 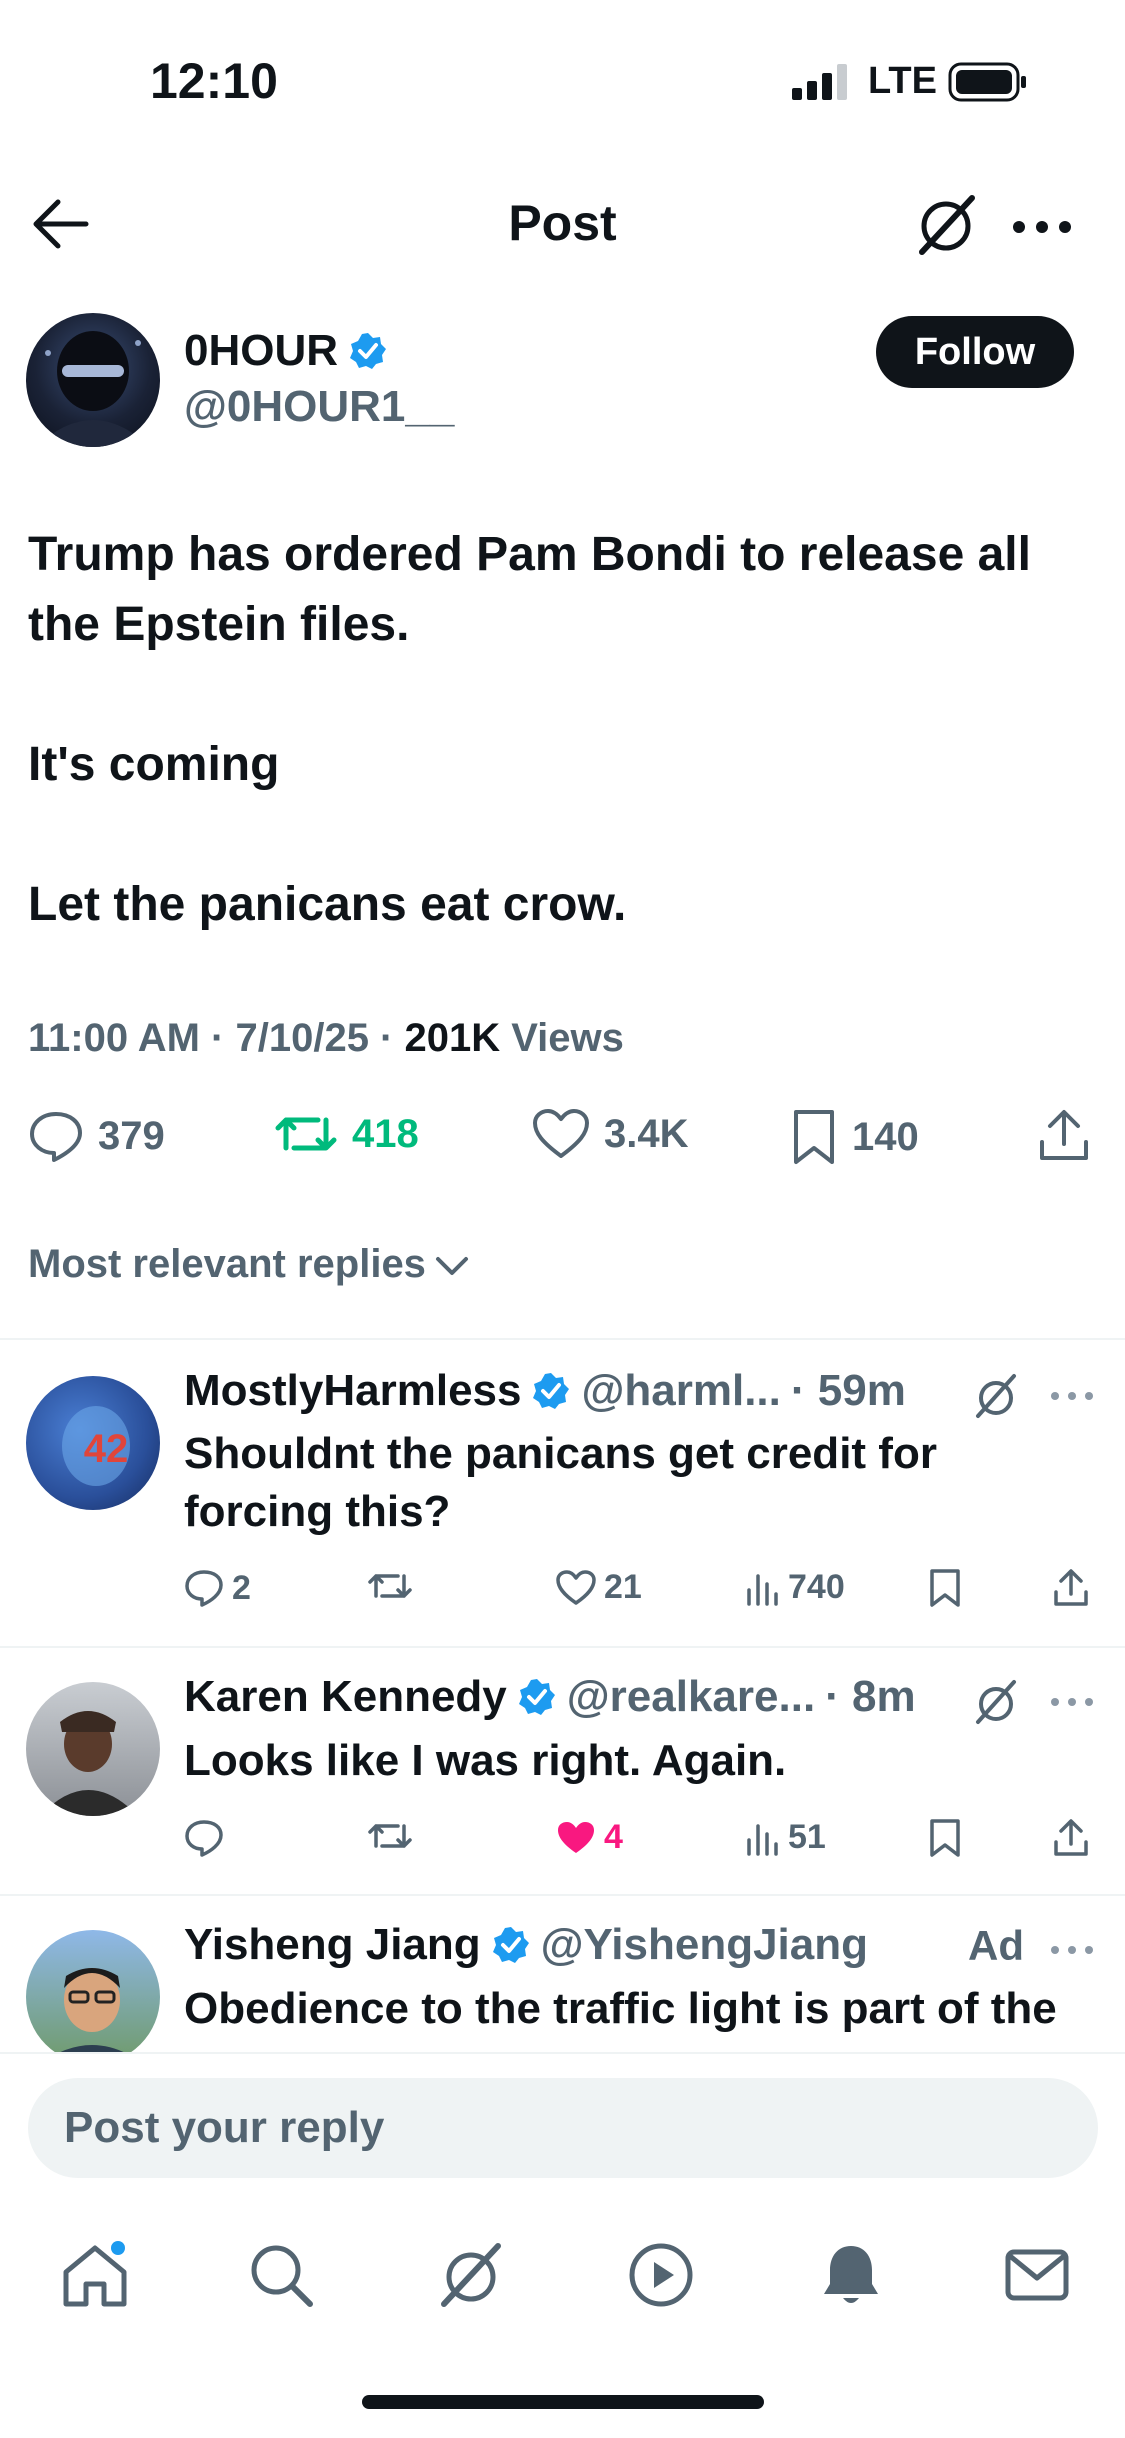 What do you see at coordinates (345, 1697) in the screenshot?
I see `reply-author-name: Karen Kennedy` at bounding box center [345, 1697].